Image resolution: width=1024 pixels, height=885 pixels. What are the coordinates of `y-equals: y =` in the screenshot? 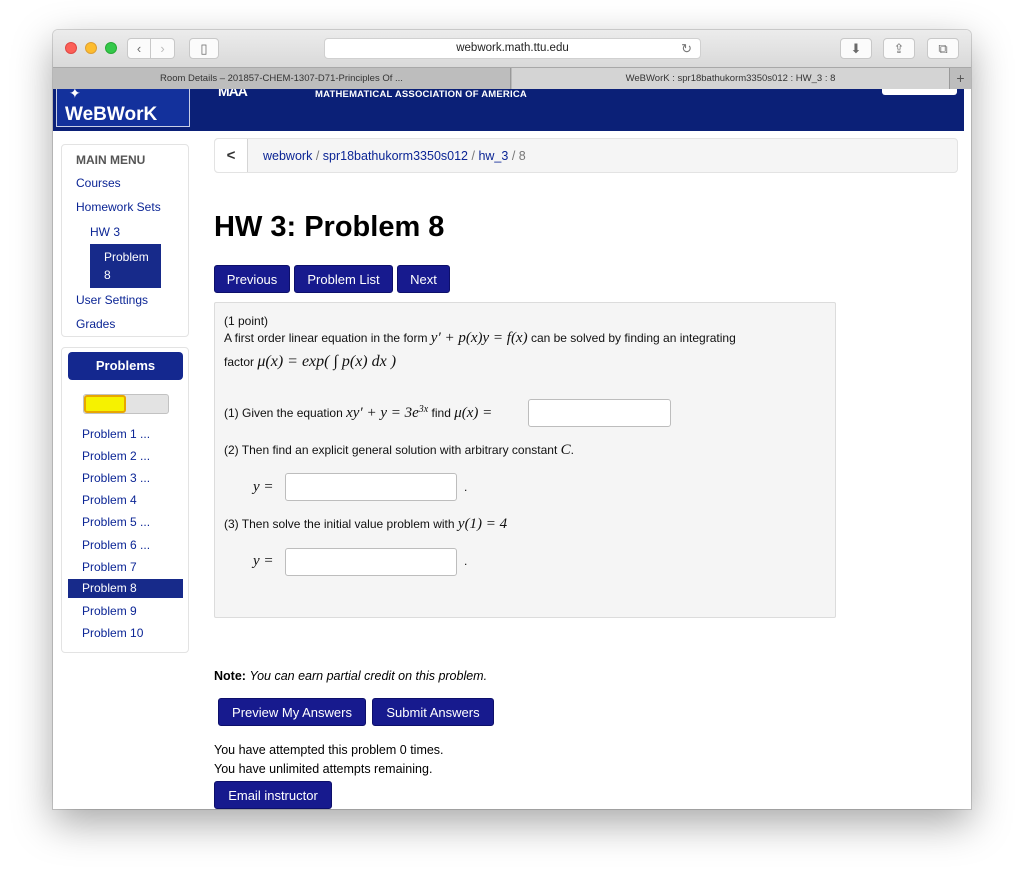 It's located at (263, 561).